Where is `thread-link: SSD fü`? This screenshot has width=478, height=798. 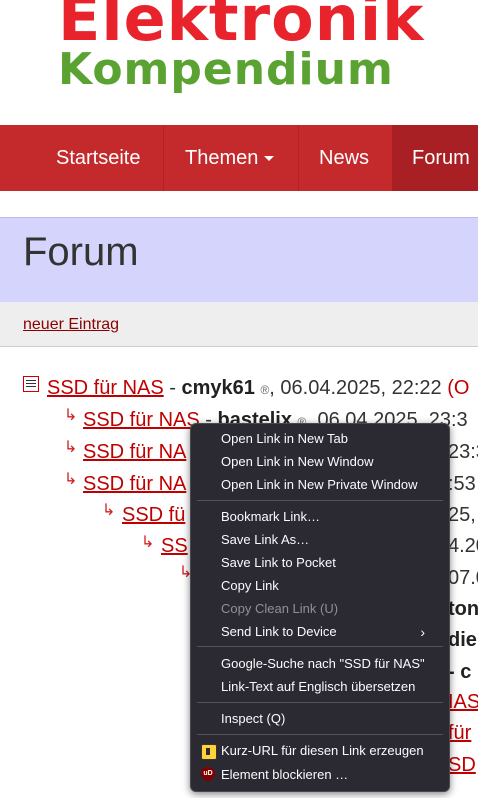 thread-link: SSD fü is located at coordinates (153, 515).